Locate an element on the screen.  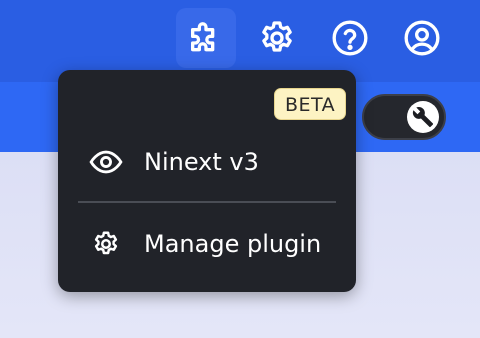
wrench-icon is located at coordinates (423, 117).